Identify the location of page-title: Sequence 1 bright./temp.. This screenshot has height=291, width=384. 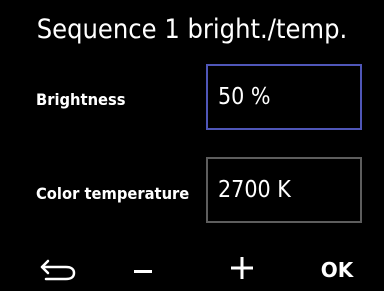
(192, 29).